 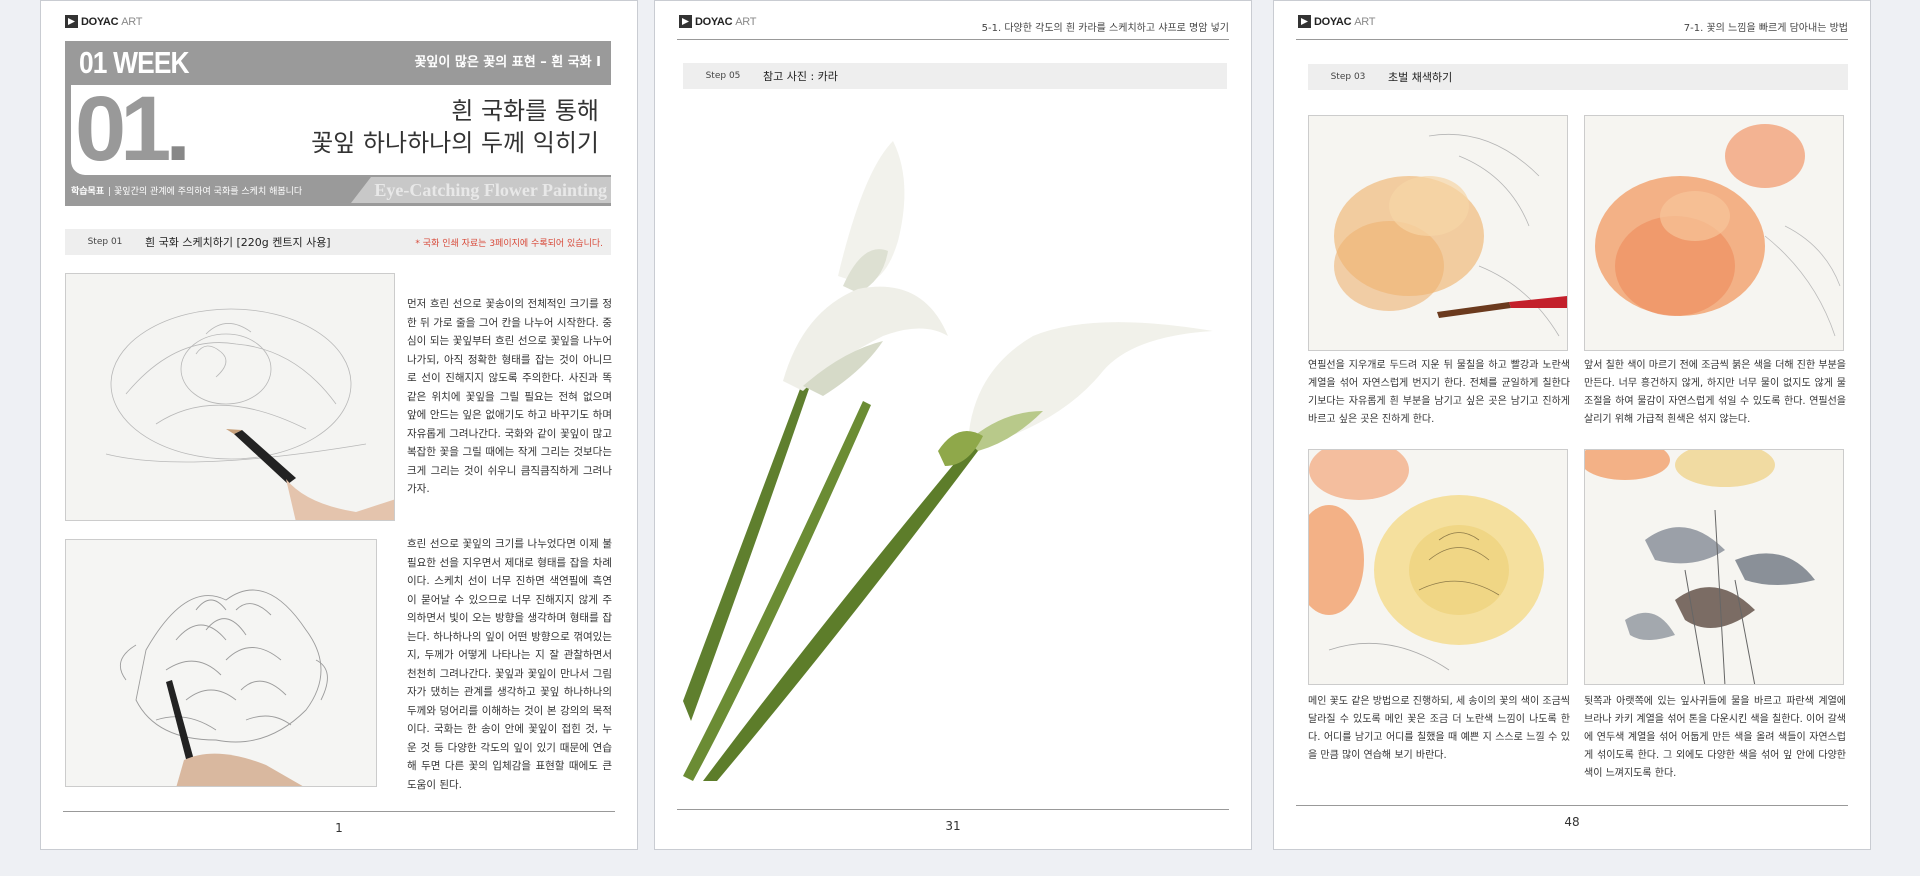 What do you see at coordinates (339, 828) in the screenshot?
I see `page-number: 1` at bounding box center [339, 828].